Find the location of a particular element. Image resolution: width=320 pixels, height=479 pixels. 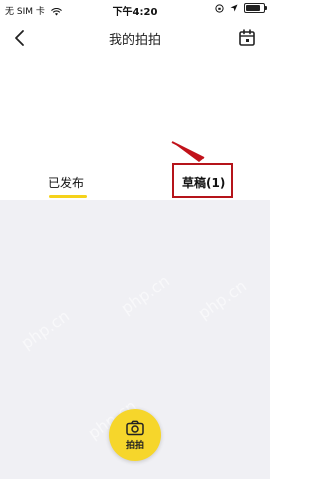

nav-bar: 我的拍拍 is located at coordinates (135, 38).